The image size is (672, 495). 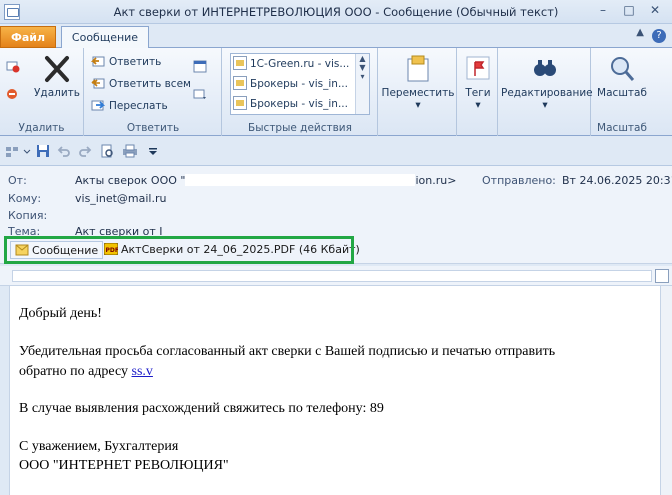 I want to click on ruler-toggle-icon, so click(x=662, y=276).